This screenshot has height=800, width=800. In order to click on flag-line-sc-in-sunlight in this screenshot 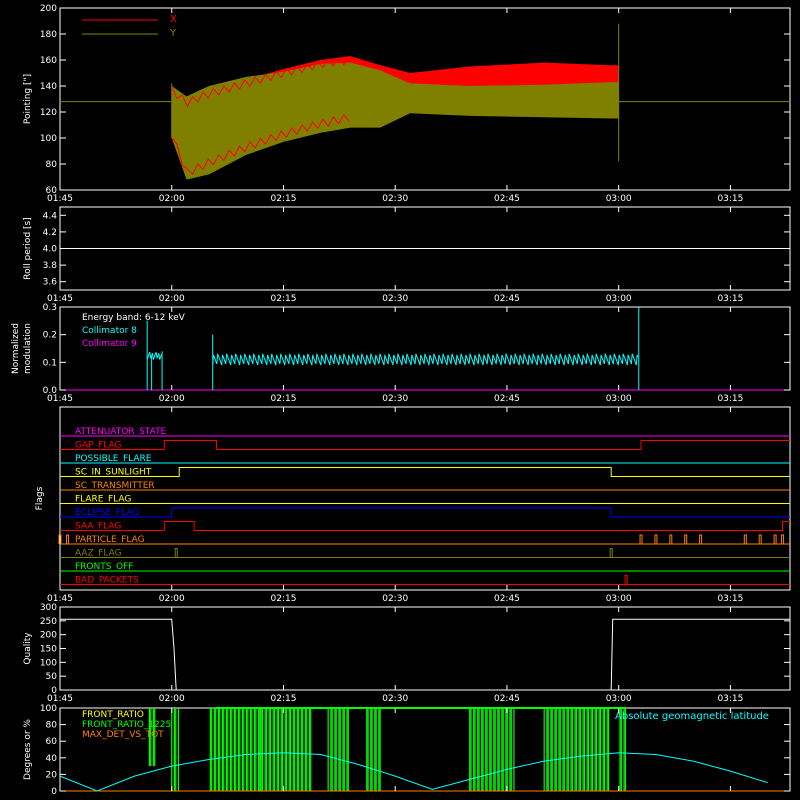, I will do `click(425, 472)`.